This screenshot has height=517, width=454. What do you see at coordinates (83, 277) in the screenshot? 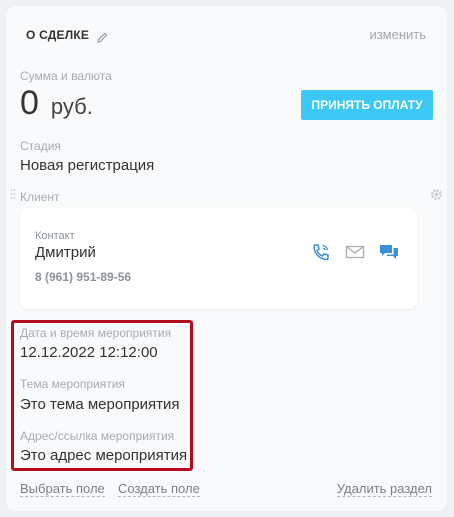
I see `contact-phone: 8 (961) 951-89-56` at bounding box center [83, 277].